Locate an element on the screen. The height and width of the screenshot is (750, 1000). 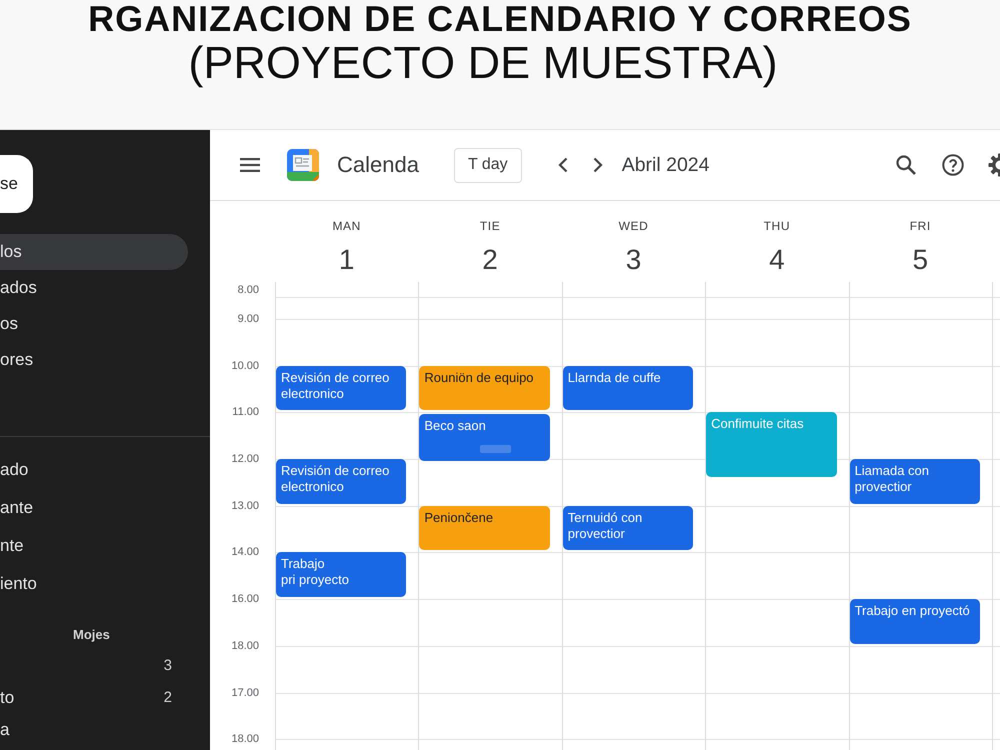
bar-icon is located at coordinates (496, 449).